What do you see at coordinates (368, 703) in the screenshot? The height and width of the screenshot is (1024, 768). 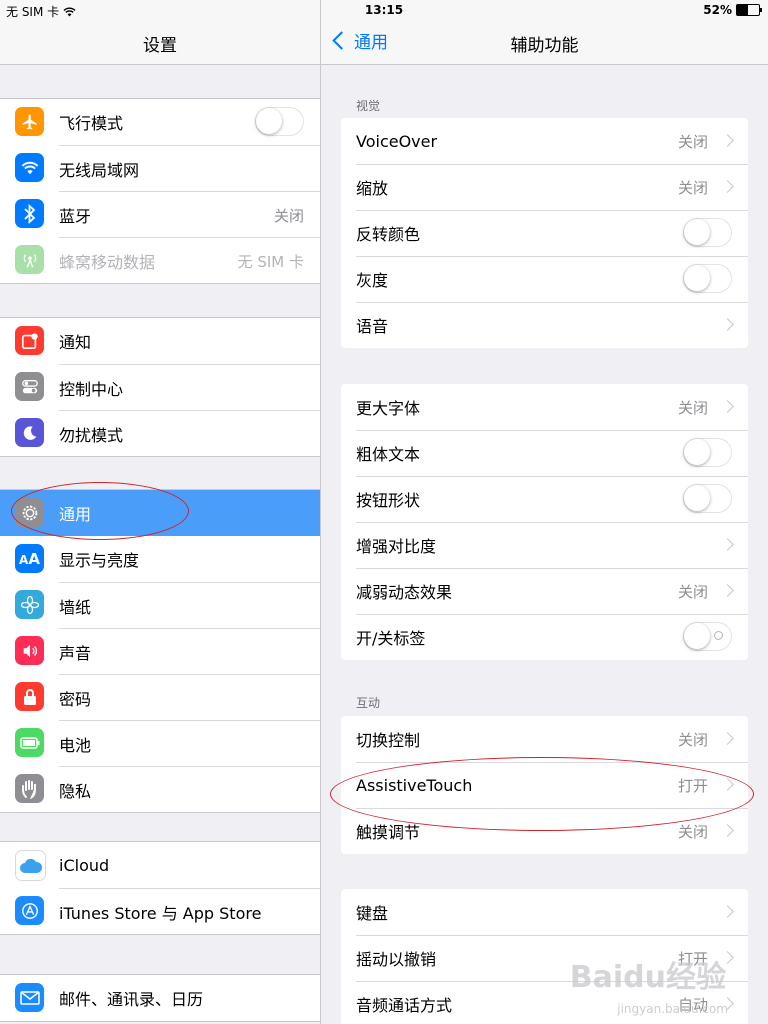 I see `section-header: 互动` at bounding box center [368, 703].